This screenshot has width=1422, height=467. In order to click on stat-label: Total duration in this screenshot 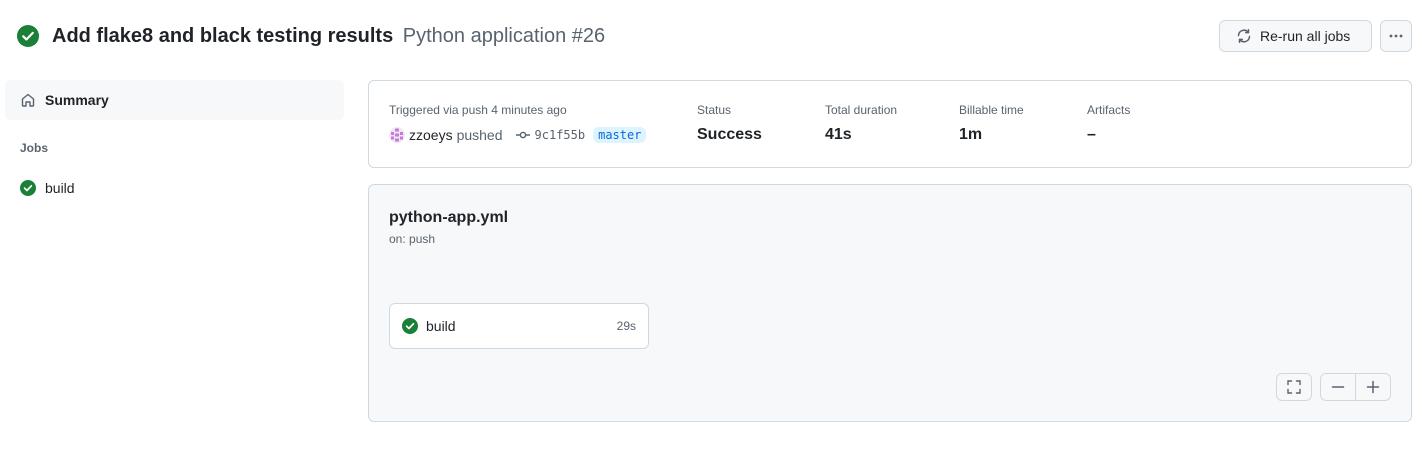, I will do `click(861, 110)`.